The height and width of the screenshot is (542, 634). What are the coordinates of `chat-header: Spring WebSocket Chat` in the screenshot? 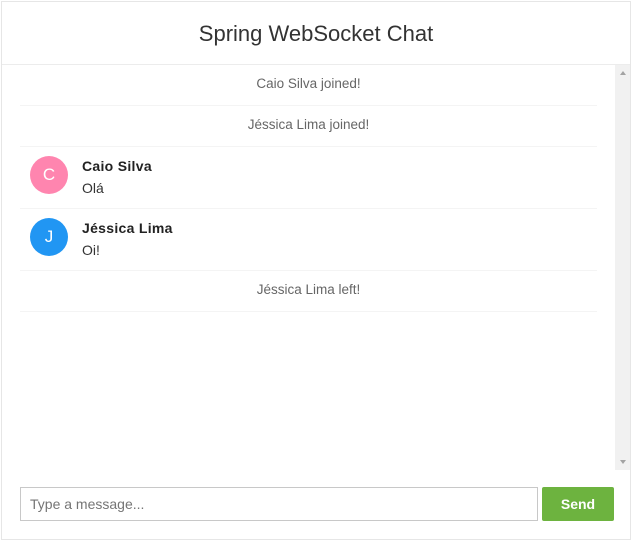 It's located at (316, 33).